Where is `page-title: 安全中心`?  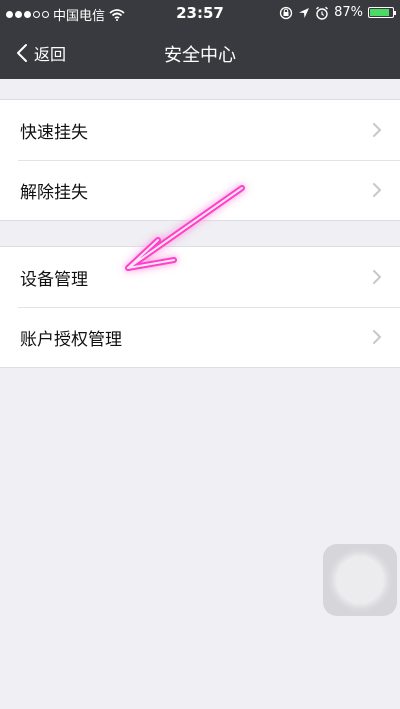
page-title: 安全中心 is located at coordinates (200, 55).